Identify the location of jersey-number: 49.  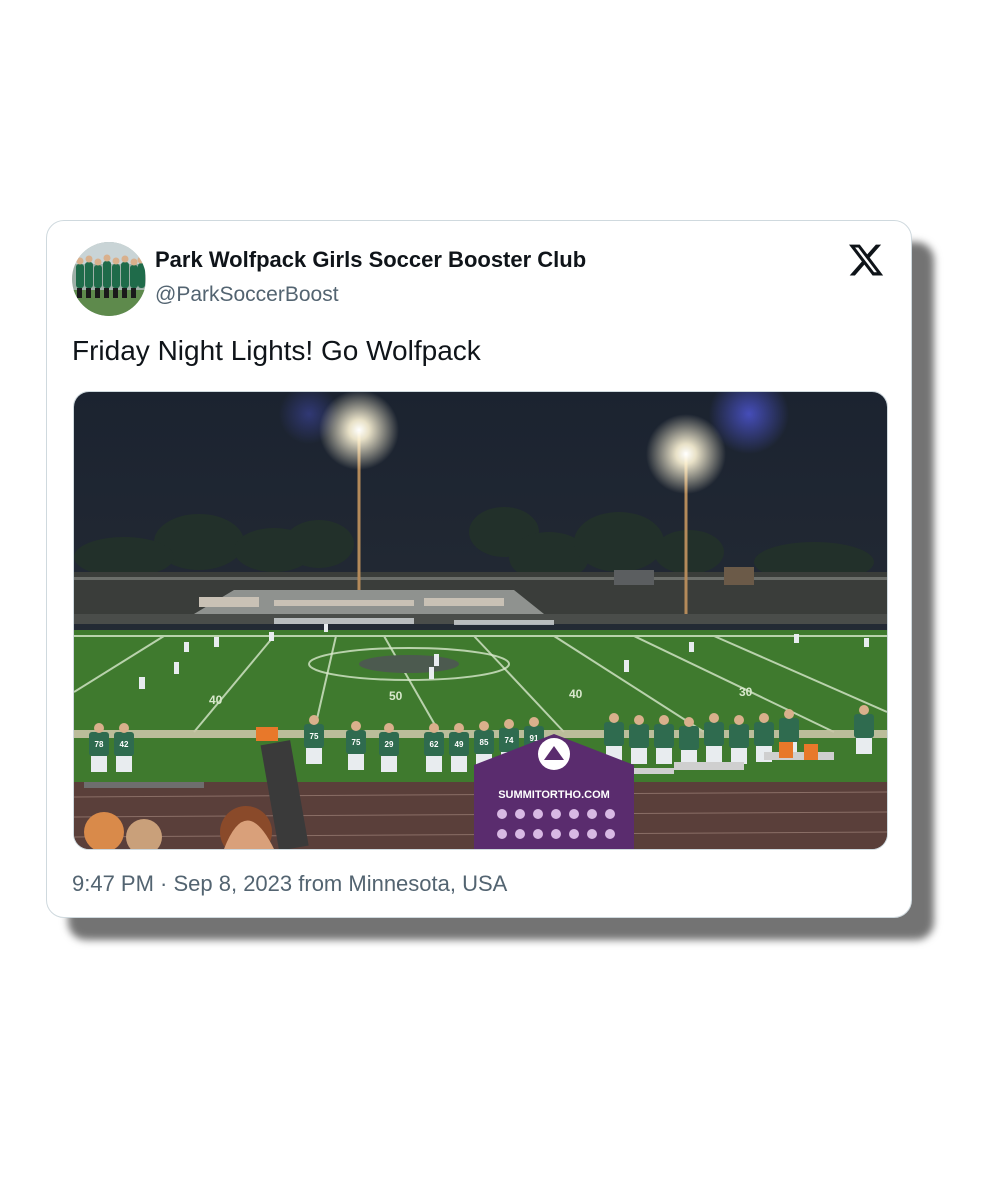
(459, 744).